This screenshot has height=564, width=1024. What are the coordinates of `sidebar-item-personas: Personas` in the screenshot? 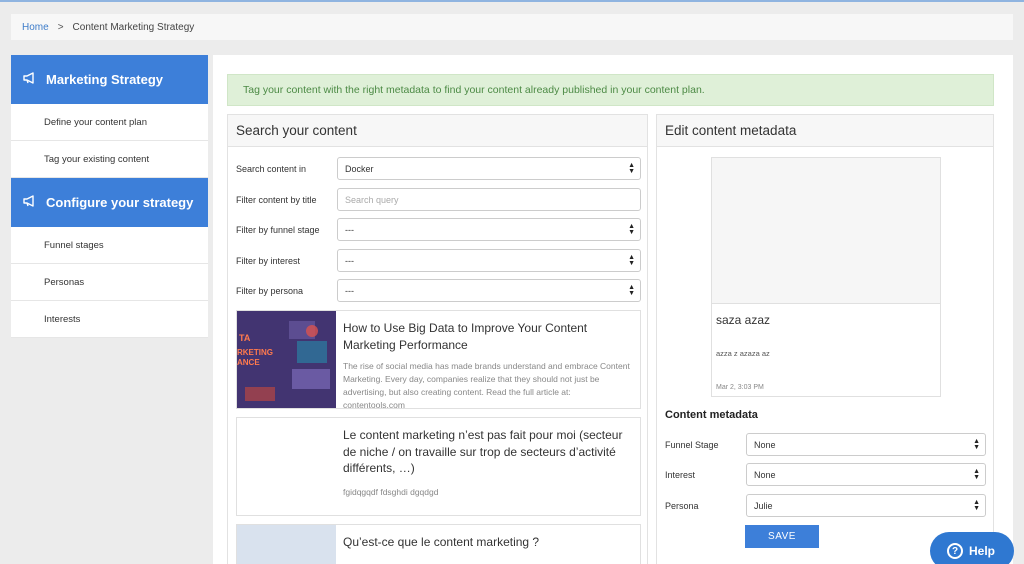 It's located at (109, 282).